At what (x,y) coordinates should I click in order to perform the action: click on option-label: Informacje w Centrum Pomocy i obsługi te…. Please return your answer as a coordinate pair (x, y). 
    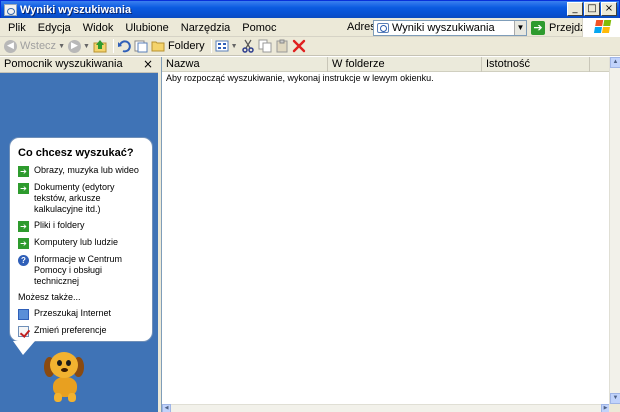
    Looking at the image, I should click on (89, 270).